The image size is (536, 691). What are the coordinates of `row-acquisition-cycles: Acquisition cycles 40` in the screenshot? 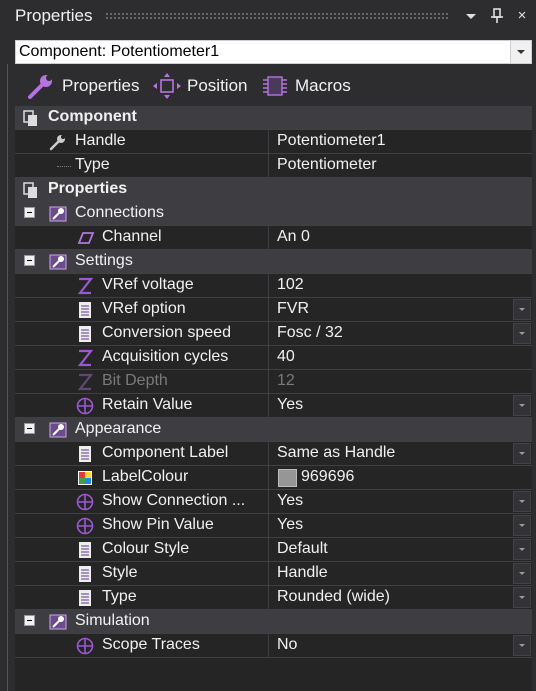 It's located at (273, 358).